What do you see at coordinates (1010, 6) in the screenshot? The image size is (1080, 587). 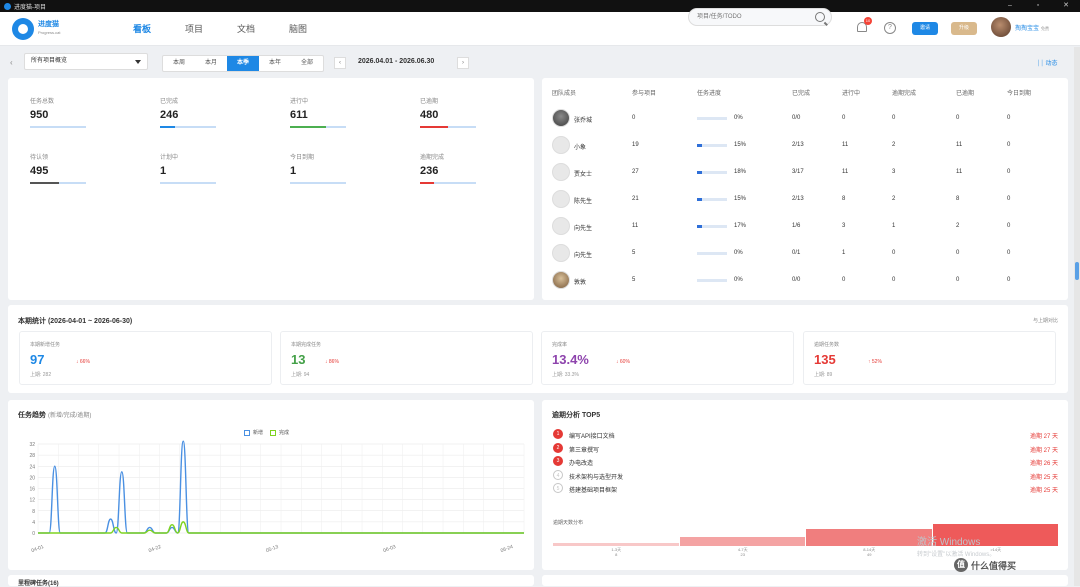 I see `minimize-button: –` at bounding box center [1010, 6].